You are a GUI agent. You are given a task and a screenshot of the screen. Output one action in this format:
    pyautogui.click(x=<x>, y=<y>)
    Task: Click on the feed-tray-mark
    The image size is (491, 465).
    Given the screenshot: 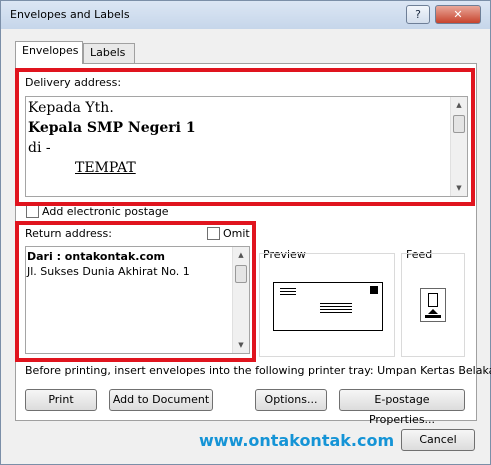 What is the action you would take?
    pyautogui.click(x=433, y=316)
    